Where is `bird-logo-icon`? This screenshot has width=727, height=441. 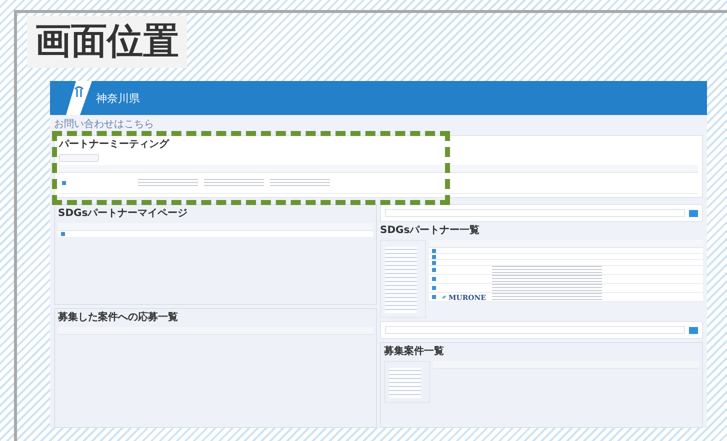 bird-logo-icon is located at coordinates (444, 297).